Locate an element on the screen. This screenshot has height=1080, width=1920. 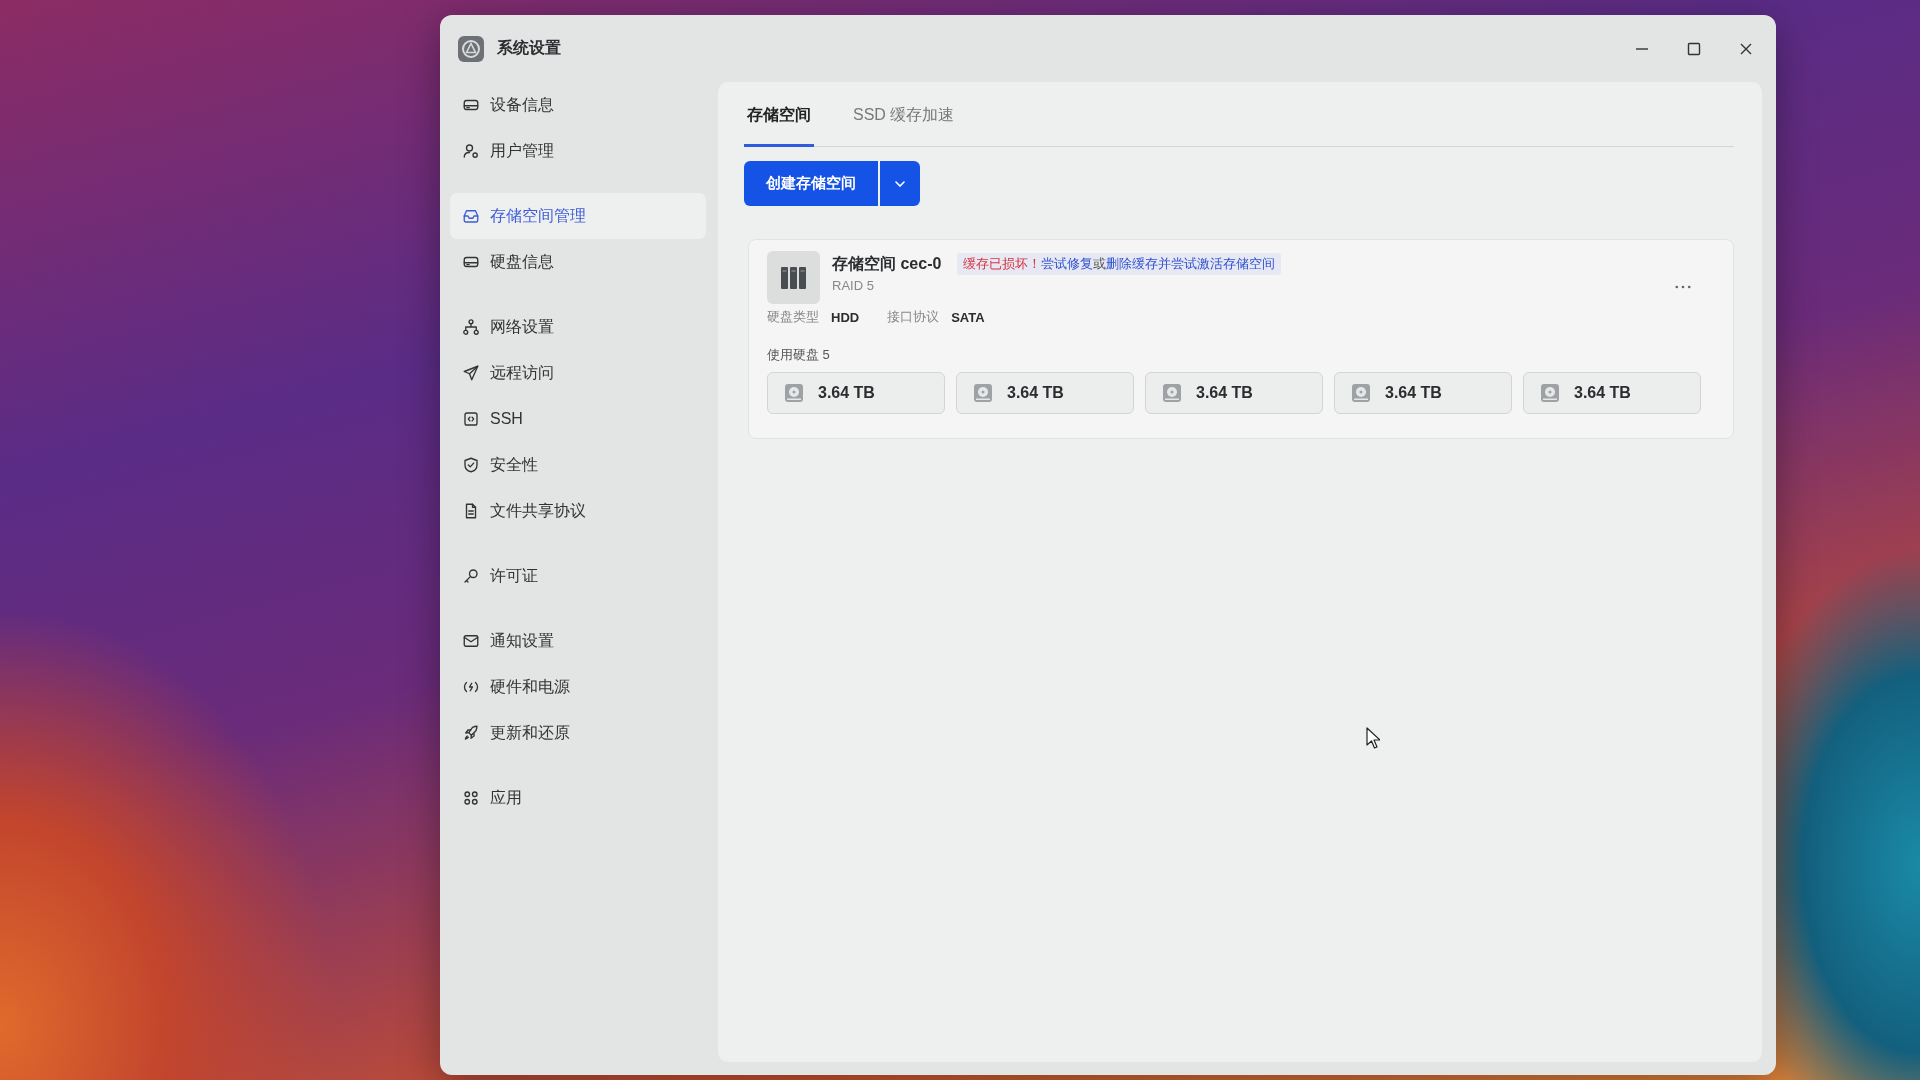
shield-icon is located at coordinates (471, 465).